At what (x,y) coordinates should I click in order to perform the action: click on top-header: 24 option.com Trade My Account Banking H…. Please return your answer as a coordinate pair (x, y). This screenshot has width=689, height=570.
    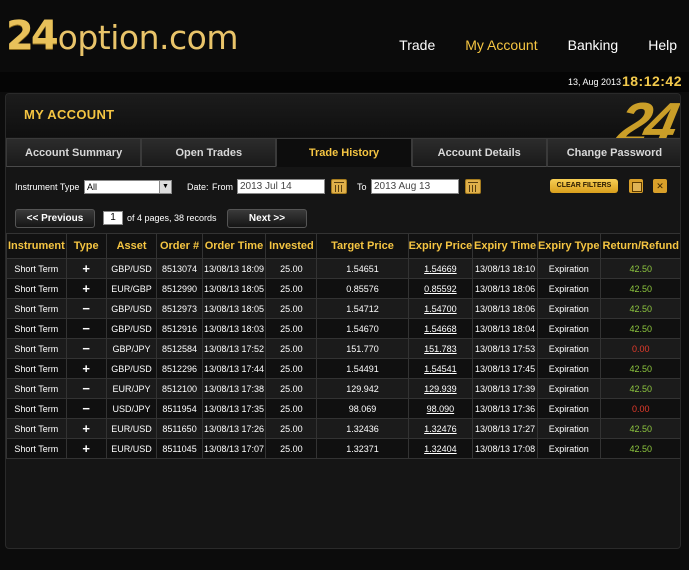
    Looking at the image, I should click on (344, 36).